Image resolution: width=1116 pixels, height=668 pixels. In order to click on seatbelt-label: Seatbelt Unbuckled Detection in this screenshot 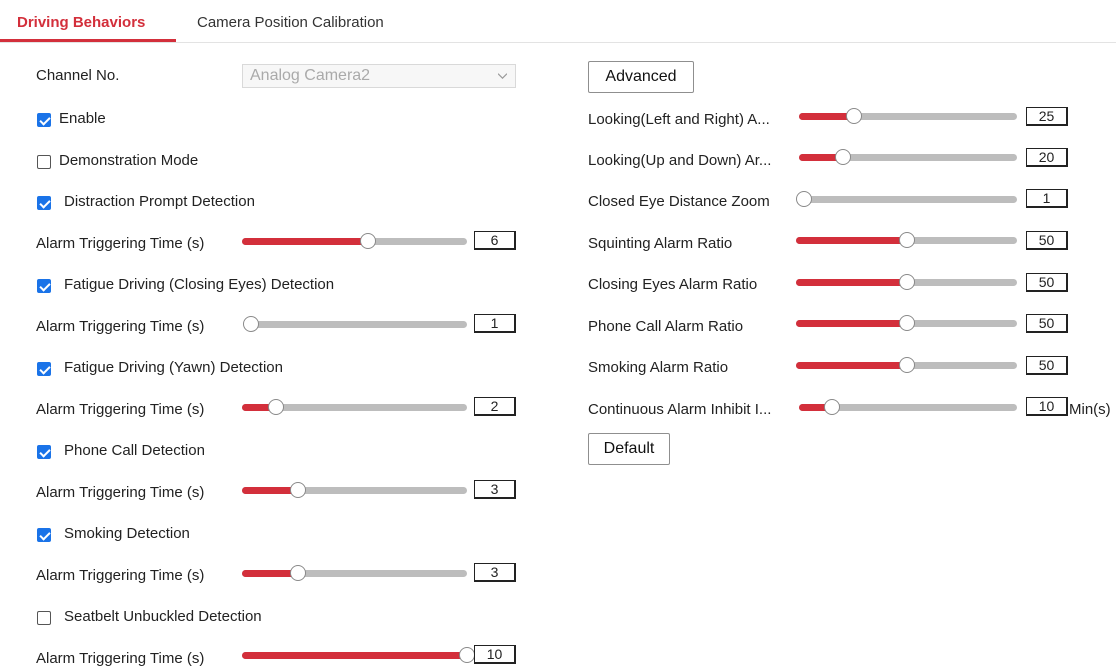, I will do `click(163, 616)`.